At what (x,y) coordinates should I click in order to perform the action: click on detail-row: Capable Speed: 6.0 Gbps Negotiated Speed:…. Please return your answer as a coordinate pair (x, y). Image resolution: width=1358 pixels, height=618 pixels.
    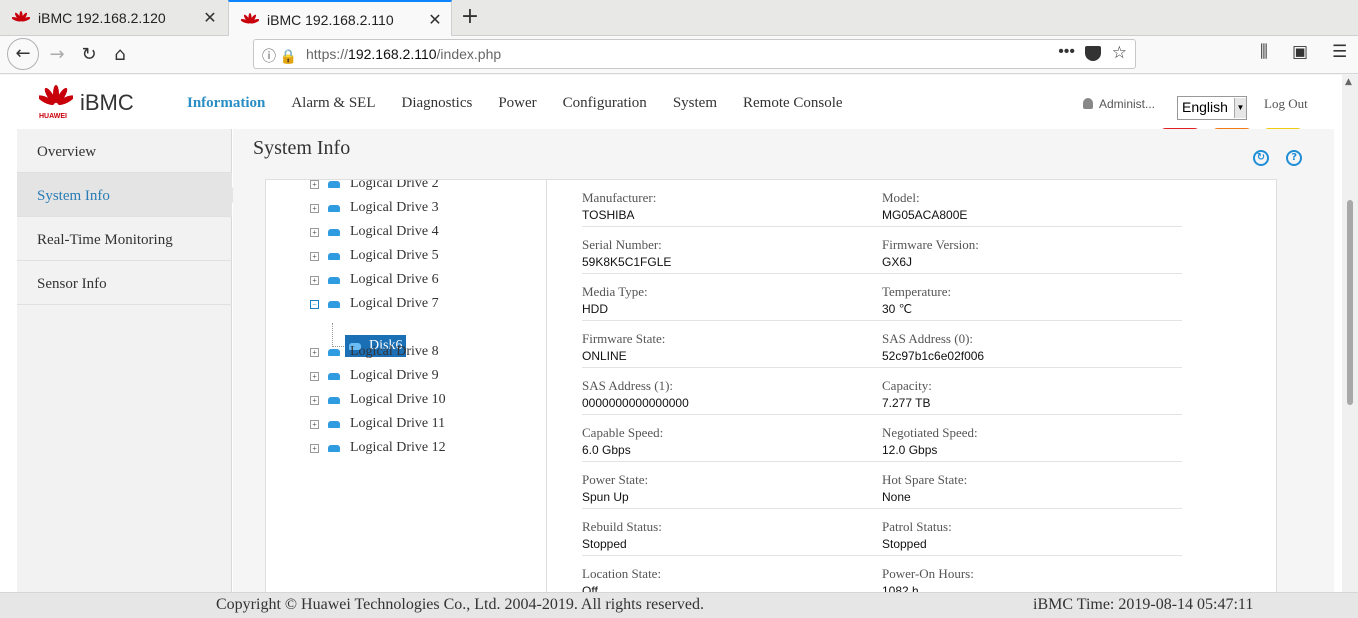
    Looking at the image, I should click on (882, 438).